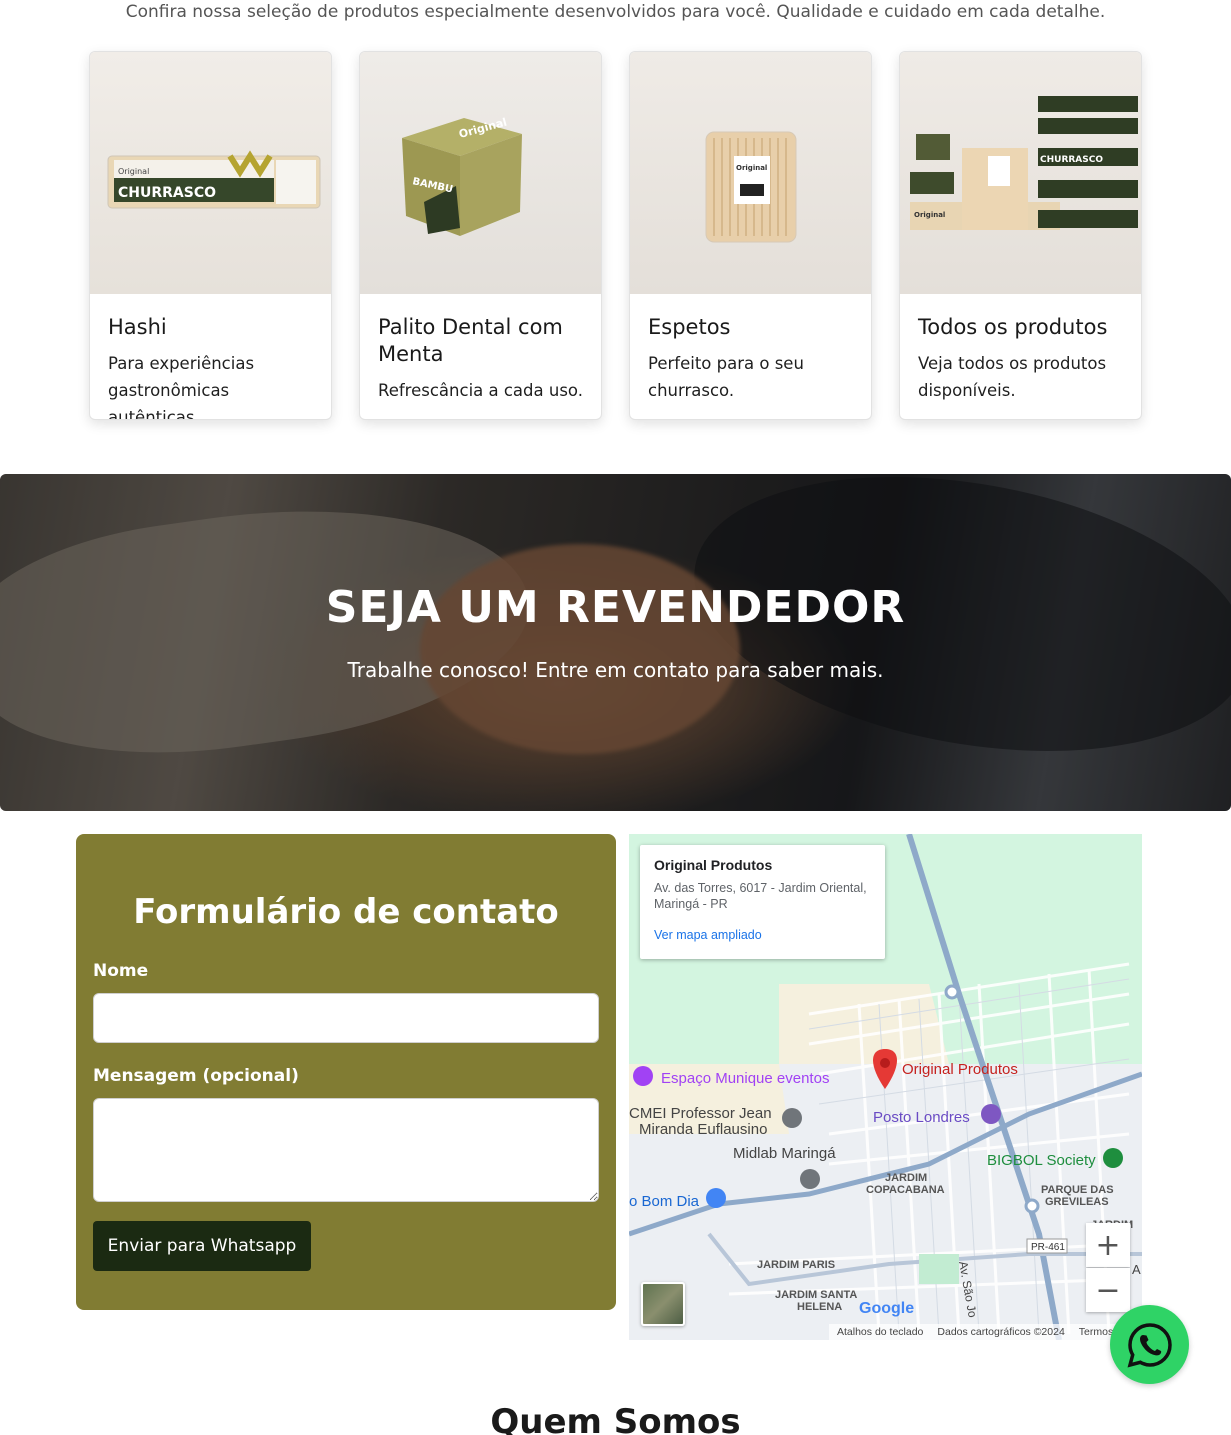  Describe the element at coordinates (480, 390) in the screenshot. I see `card-description: Refrescância a cada uso.` at that location.